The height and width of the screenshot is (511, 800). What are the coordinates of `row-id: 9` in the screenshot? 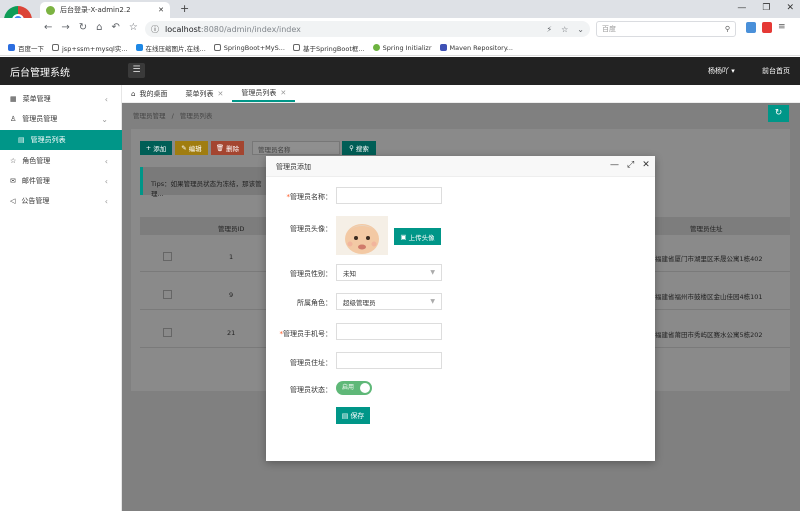 It's located at (231, 295).